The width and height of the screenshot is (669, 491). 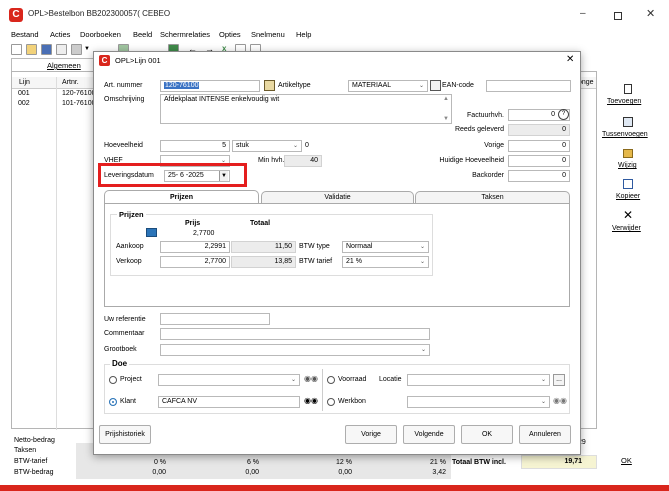 I want to click on print-preview-icon, so click(x=61, y=49).